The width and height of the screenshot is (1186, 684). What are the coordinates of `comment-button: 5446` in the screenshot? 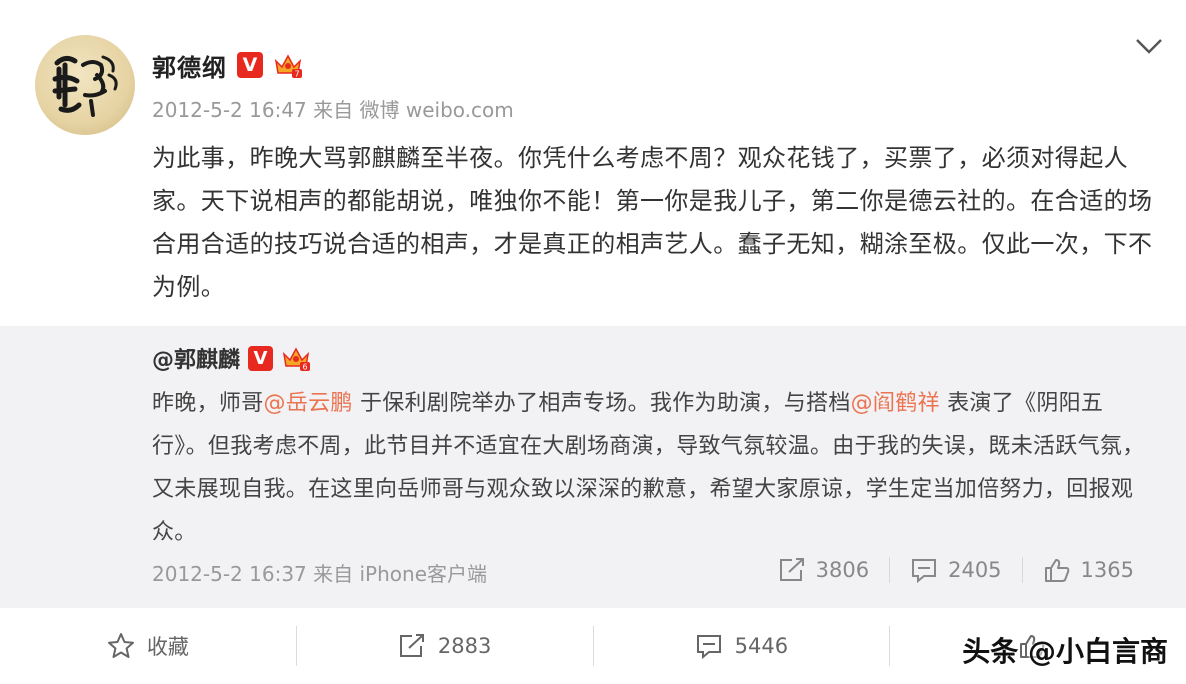 It's located at (742, 646).